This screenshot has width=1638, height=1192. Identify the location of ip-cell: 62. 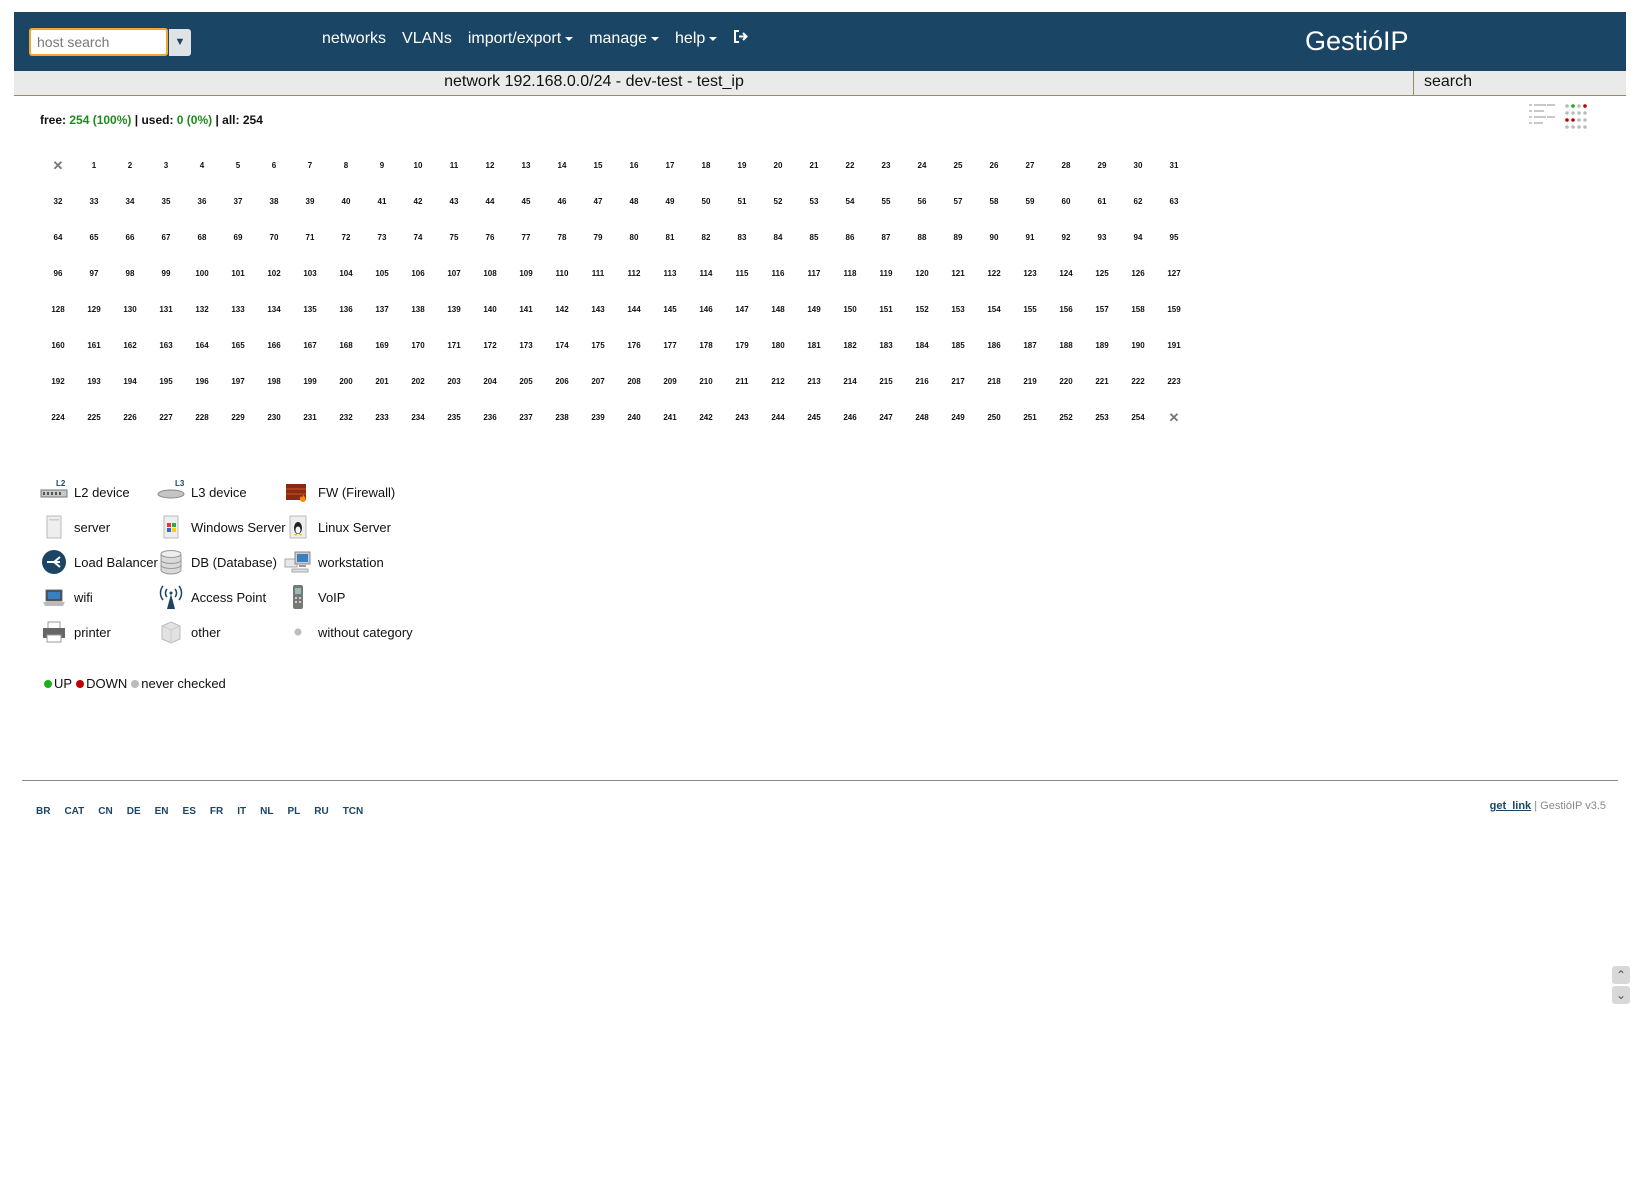
(1138, 202).